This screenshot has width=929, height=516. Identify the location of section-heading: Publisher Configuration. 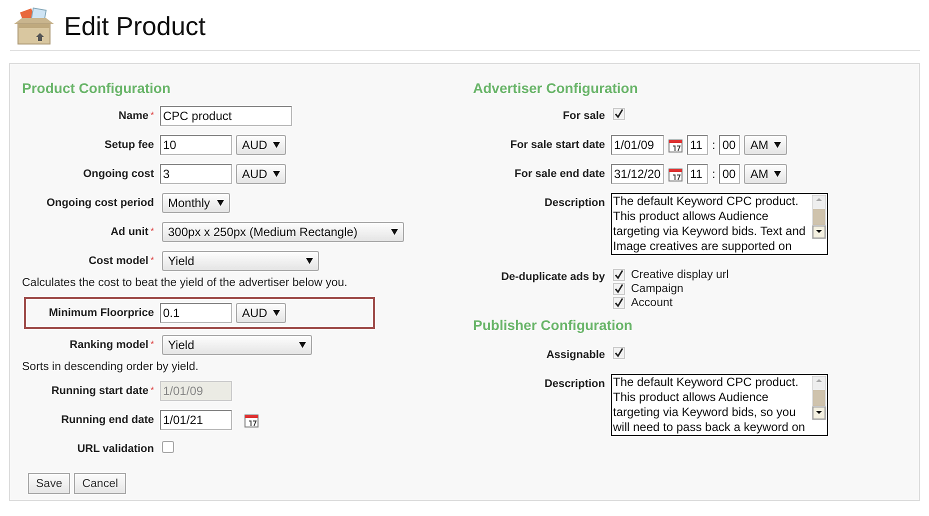
(553, 325).